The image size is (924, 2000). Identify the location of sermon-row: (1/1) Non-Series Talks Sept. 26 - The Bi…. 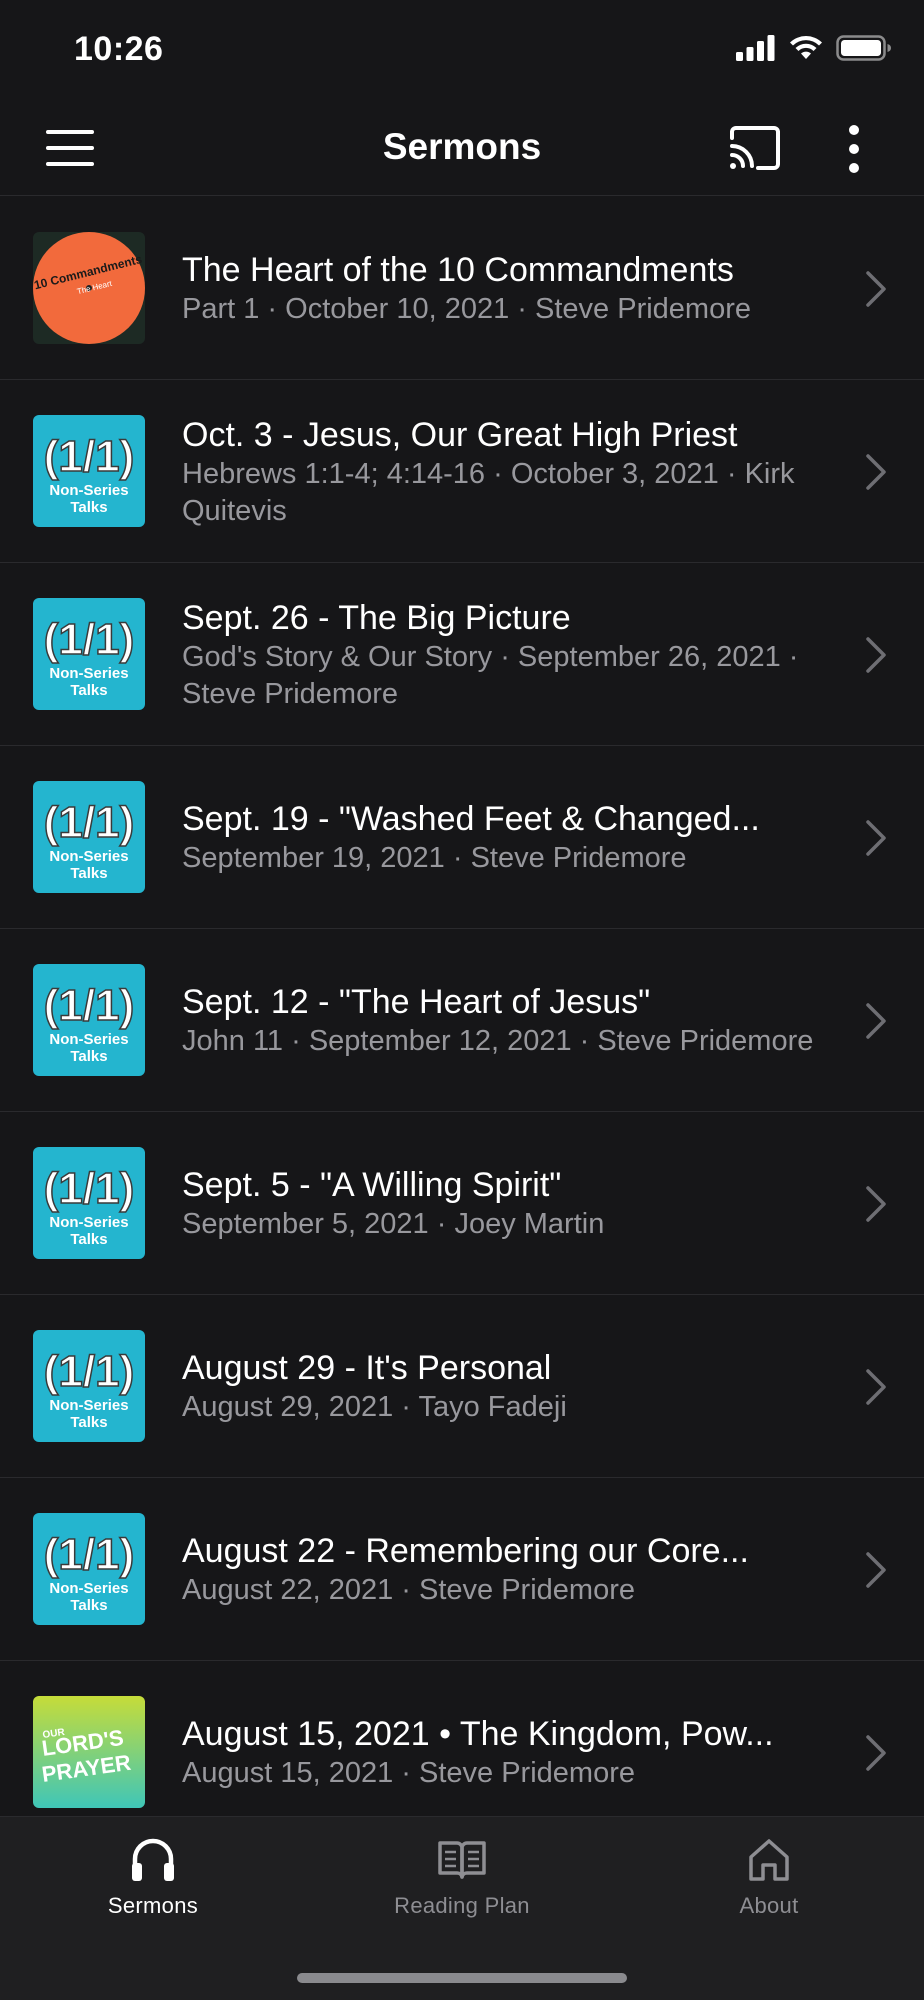
(462, 654).